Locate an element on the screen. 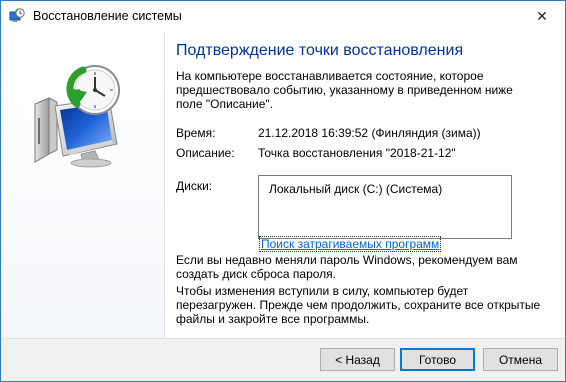 This screenshot has width=566, height=382. disks-label: Диски: is located at coordinates (194, 186).